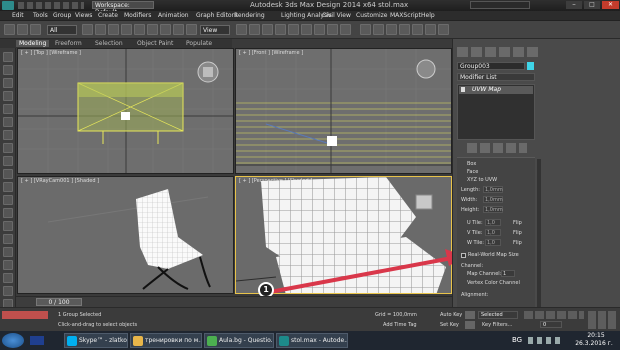 The image size is (620, 350). Describe the element at coordinates (493, 255) in the screenshot. I see `real-world-label: Real-World Map Size` at that location.